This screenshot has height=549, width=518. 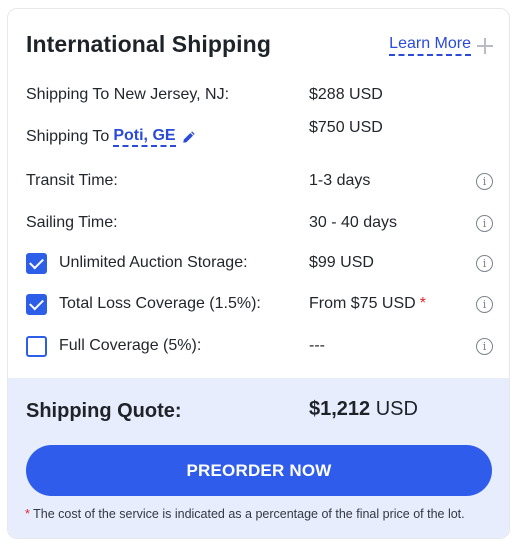 What do you see at coordinates (259, 263) in the screenshot?
I see `row-auction-storage: Unlimited Auction Storage: $99 USD i` at bounding box center [259, 263].